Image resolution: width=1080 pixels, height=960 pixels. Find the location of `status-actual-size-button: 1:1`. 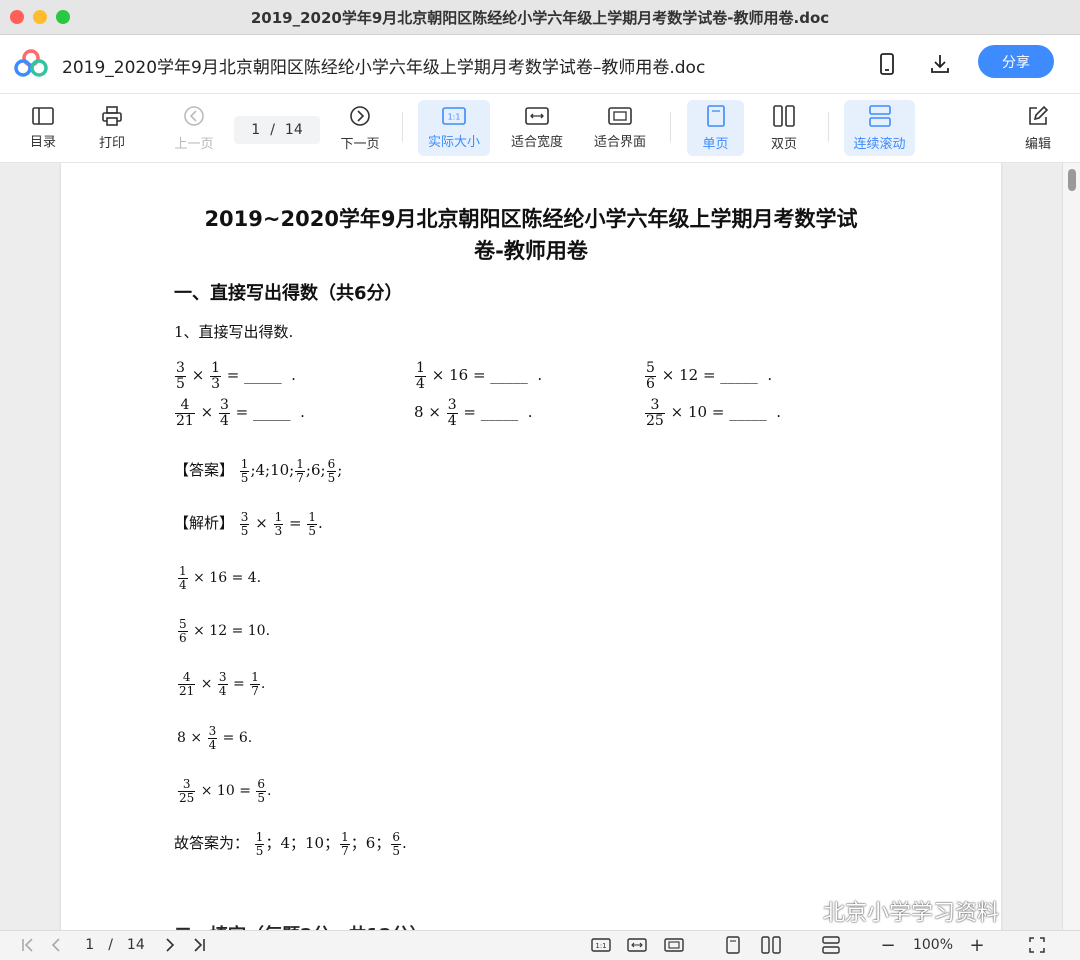

status-actual-size-button: 1:1 is located at coordinates (601, 945).